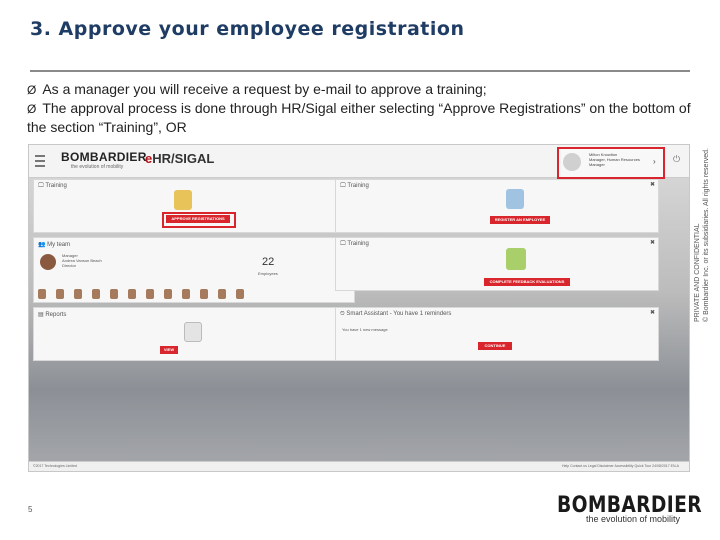 This screenshot has height=540, width=720. What do you see at coordinates (697, 272) in the screenshot?
I see `confidential-line: PRIVATE AND CONFIDENTIAL` at bounding box center [697, 272].